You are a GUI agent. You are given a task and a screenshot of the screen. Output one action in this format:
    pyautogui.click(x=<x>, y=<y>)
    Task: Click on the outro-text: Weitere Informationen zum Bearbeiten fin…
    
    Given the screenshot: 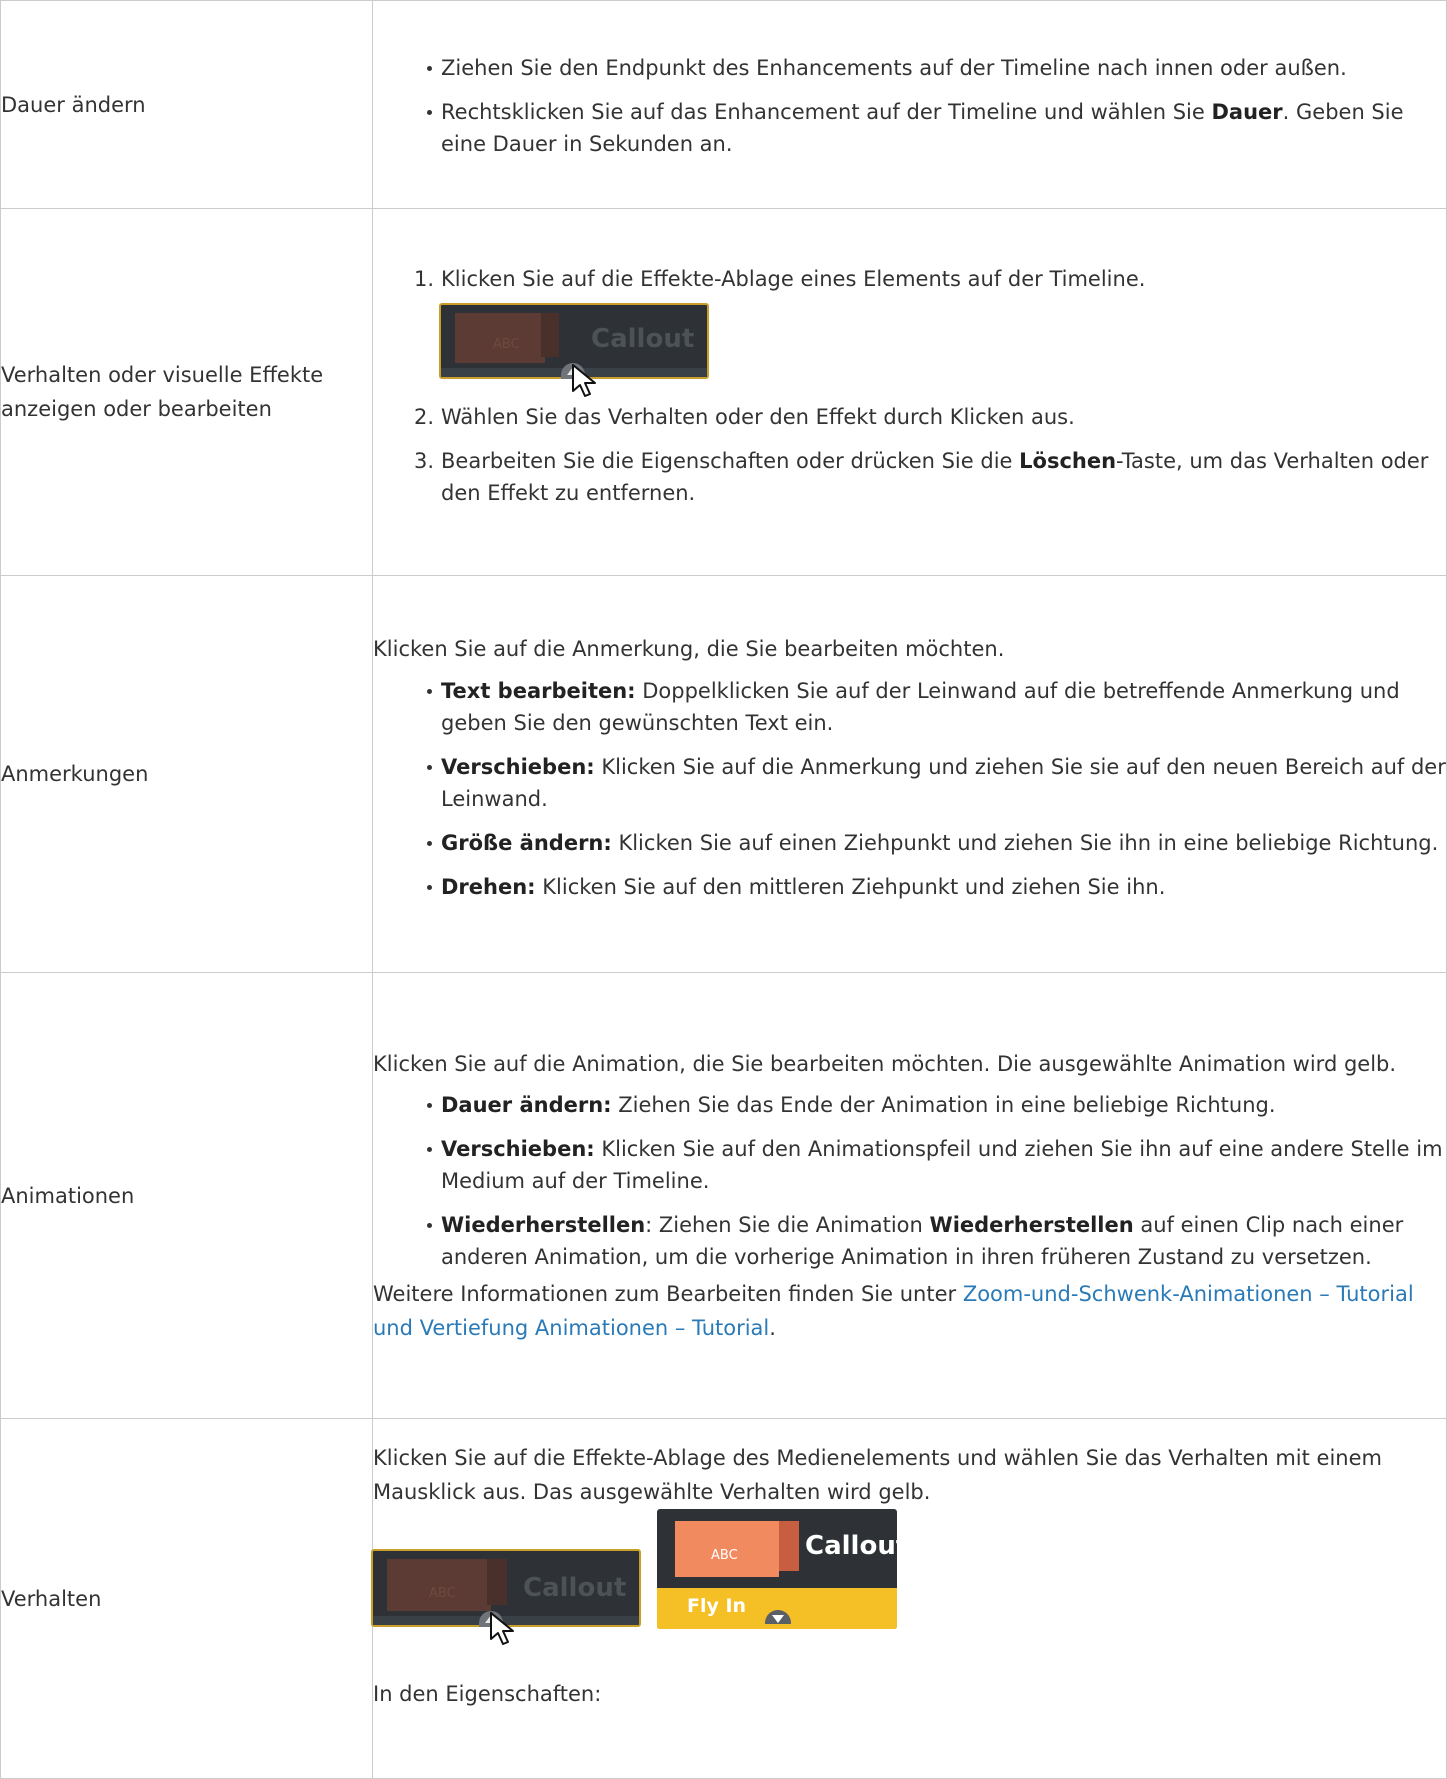 What is the action you would take?
    pyautogui.click(x=893, y=1310)
    